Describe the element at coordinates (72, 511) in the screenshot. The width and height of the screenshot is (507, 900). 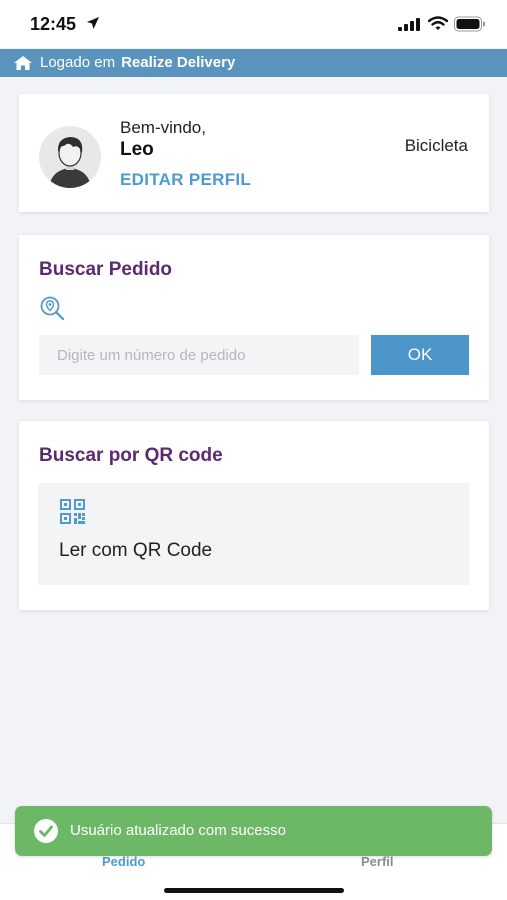
I see `qr-code-icon` at that location.